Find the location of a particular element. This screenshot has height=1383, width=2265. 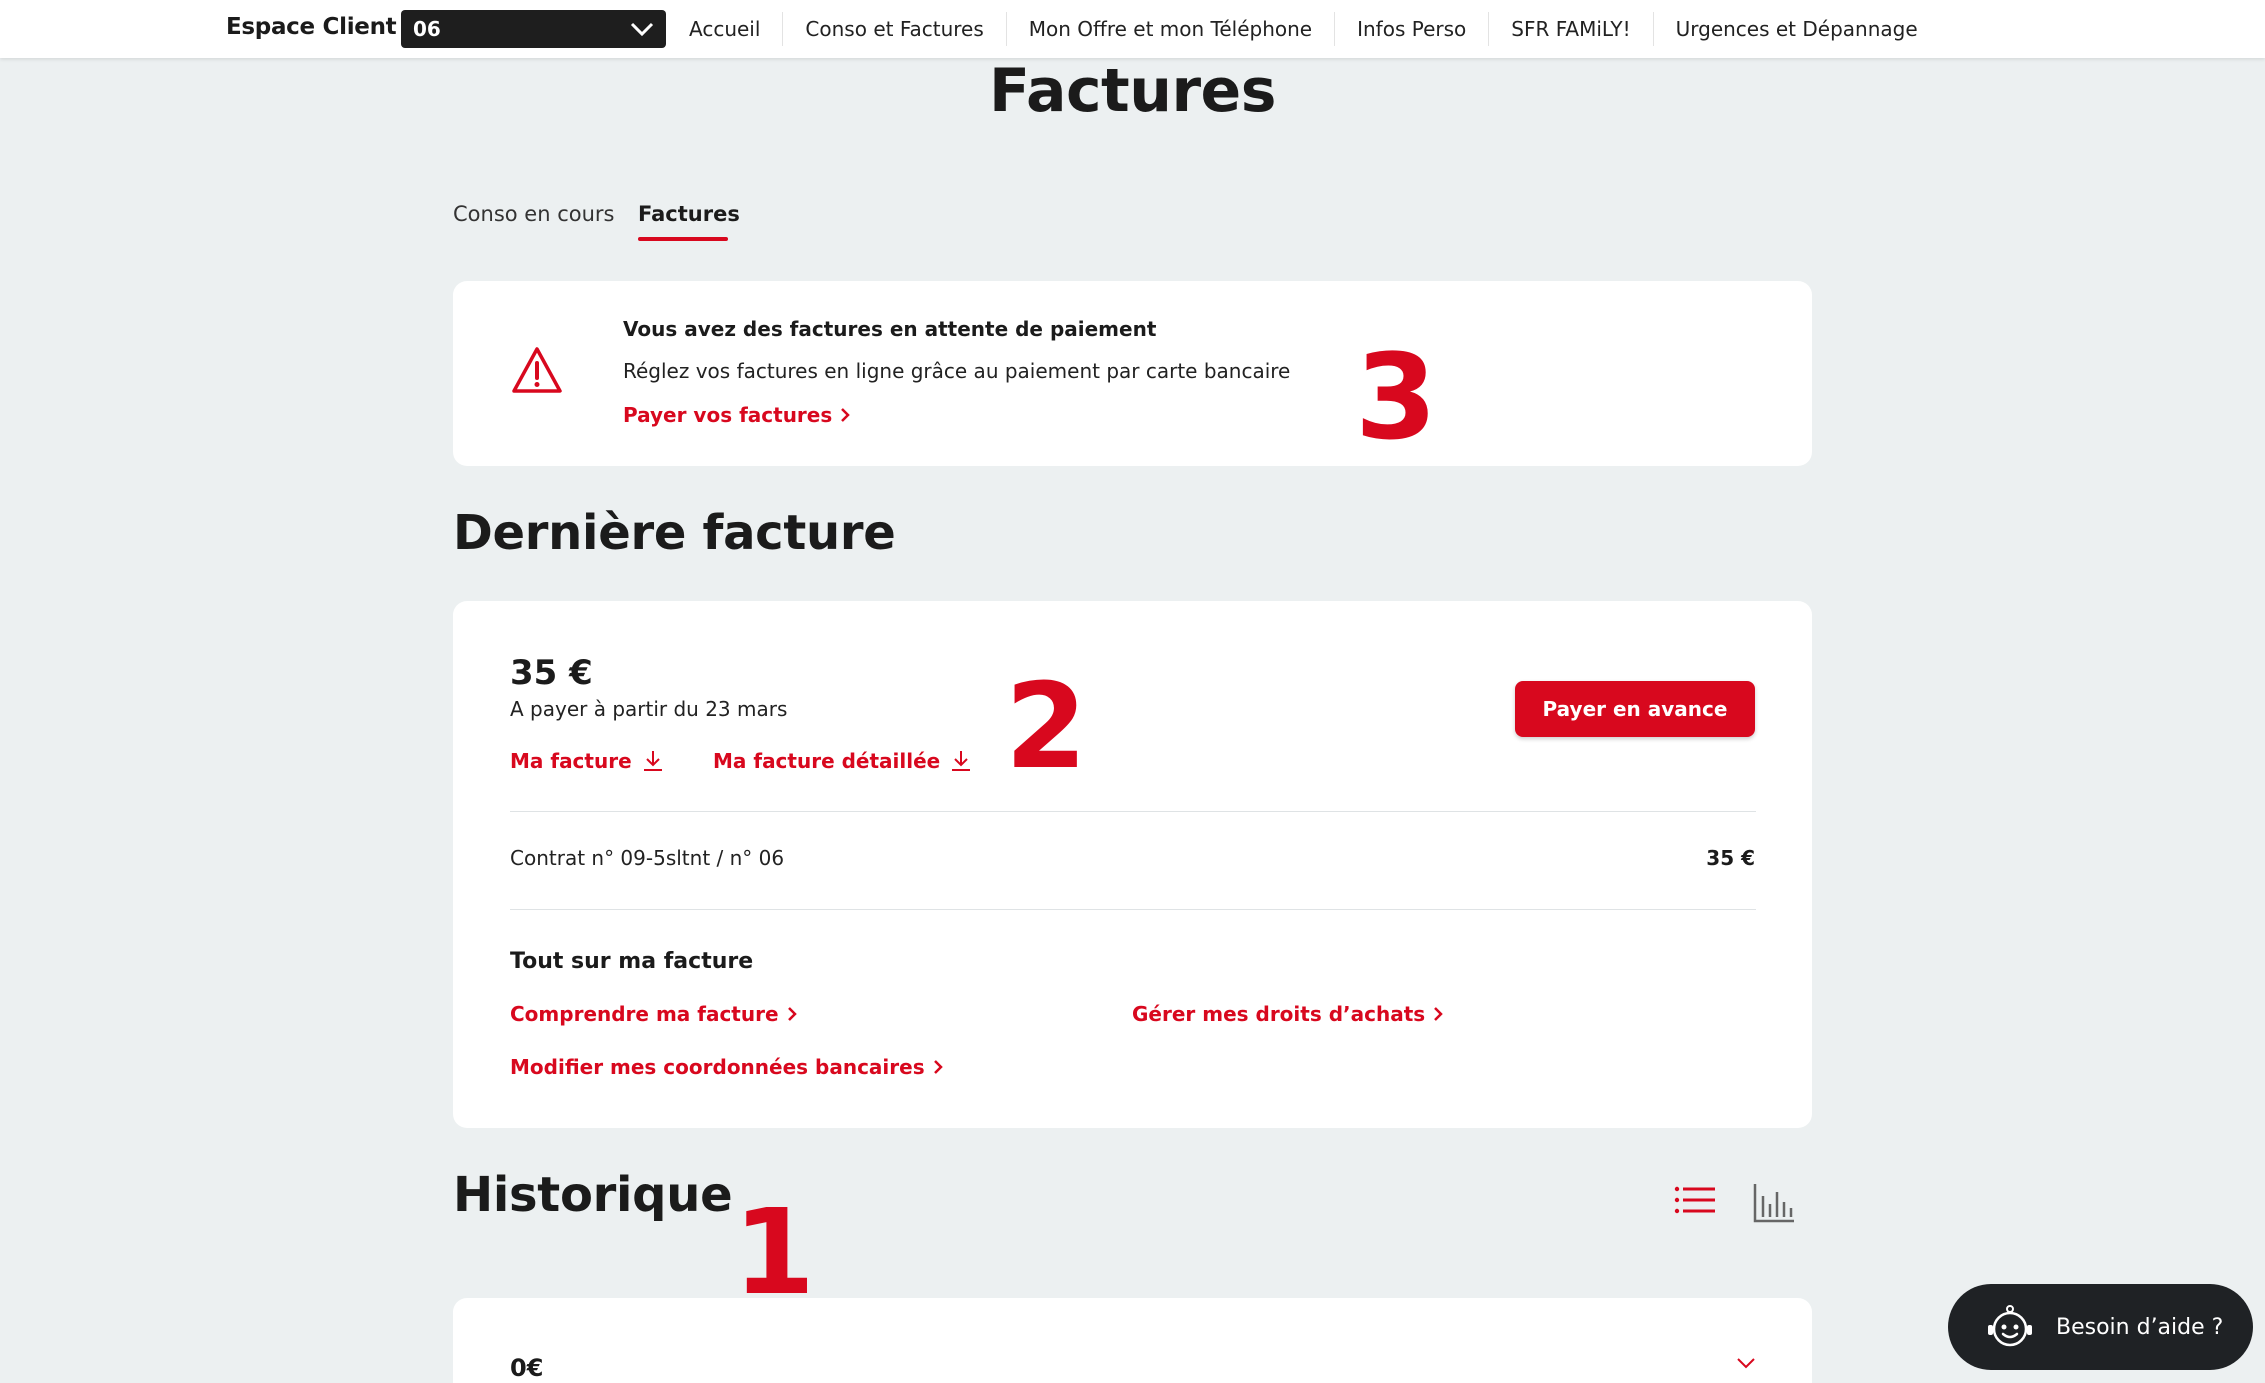

invoice-due-date: A payer à partir du 23 mars is located at coordinates (649, 709).